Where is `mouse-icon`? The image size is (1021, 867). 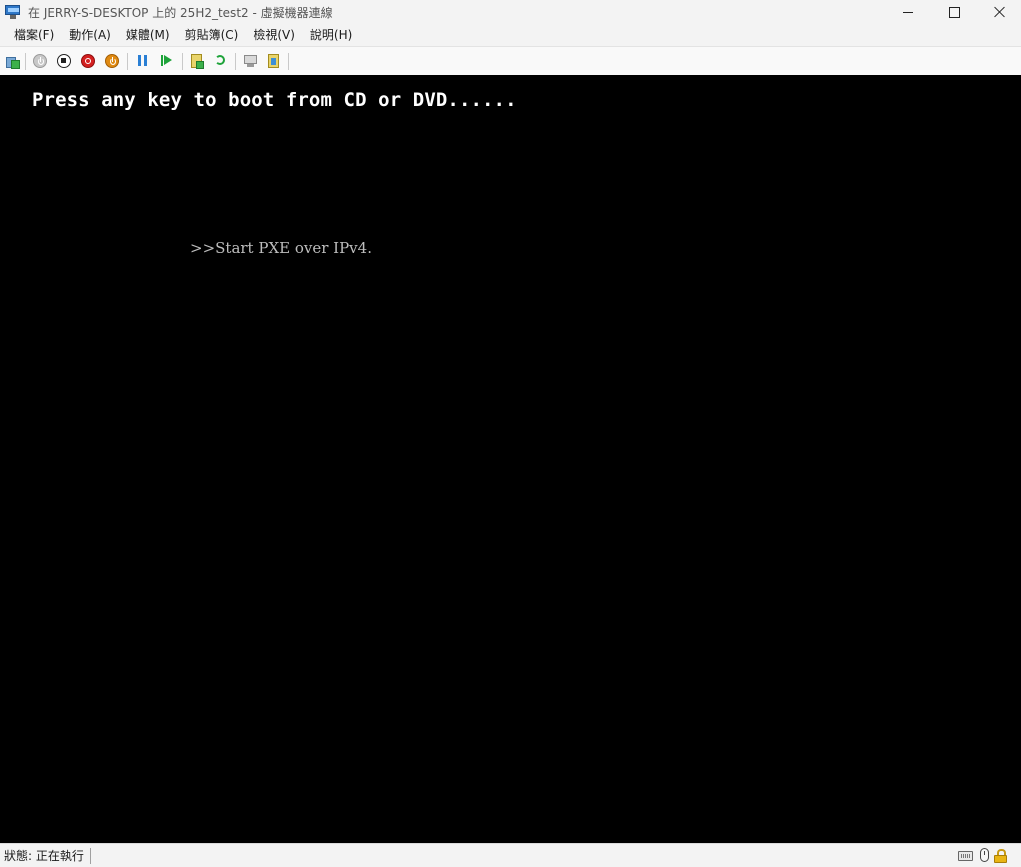 mouse-icon is located at coordinates (984, 855).